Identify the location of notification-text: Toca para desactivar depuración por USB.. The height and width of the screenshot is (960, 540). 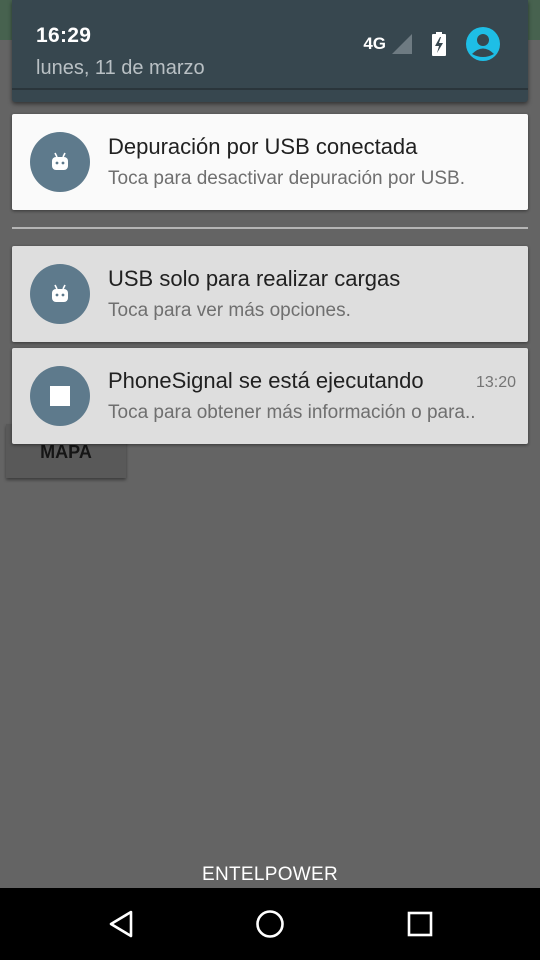
(286, 178).